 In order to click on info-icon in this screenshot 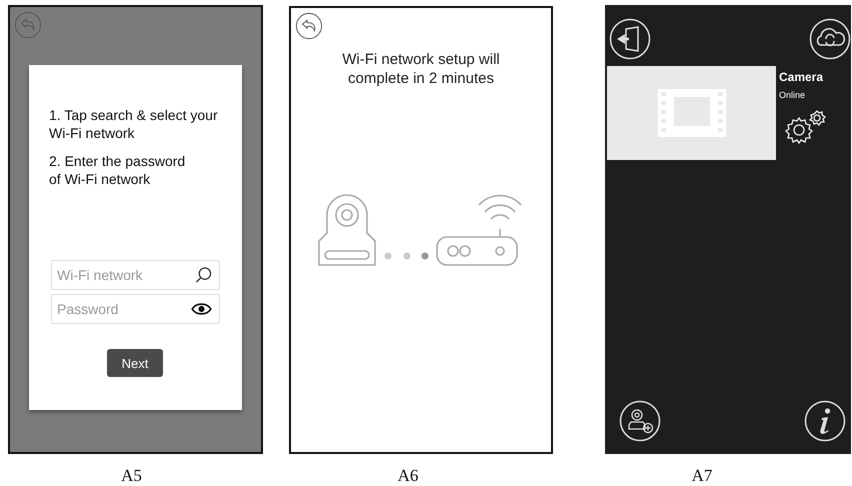, I will do `click(825, 421)`.